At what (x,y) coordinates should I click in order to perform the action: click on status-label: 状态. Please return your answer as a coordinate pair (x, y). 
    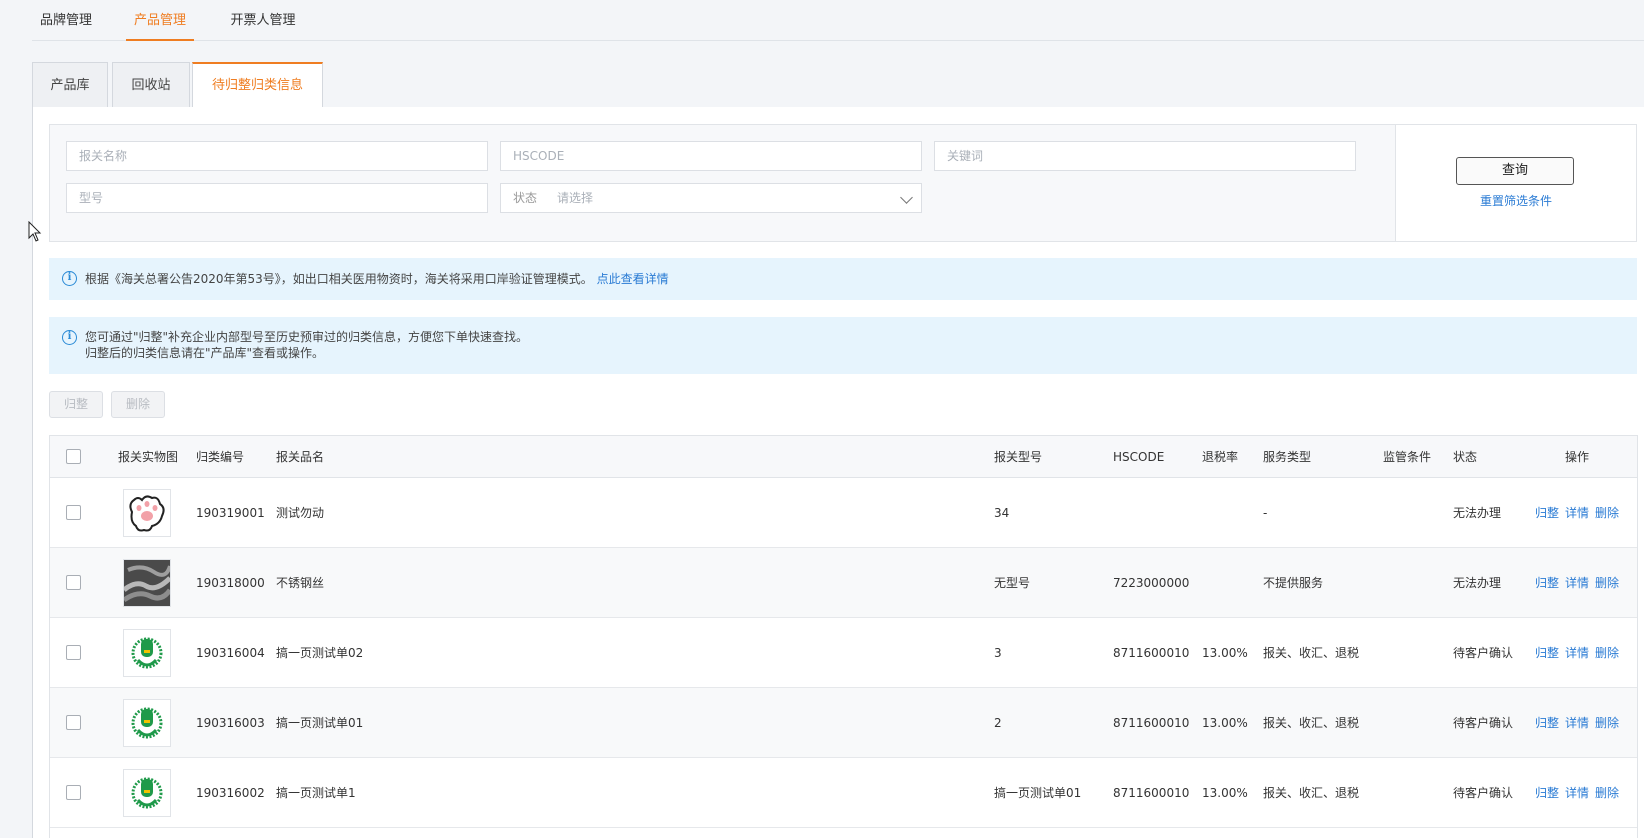
    Looking at the image, I should click on (525, 198).